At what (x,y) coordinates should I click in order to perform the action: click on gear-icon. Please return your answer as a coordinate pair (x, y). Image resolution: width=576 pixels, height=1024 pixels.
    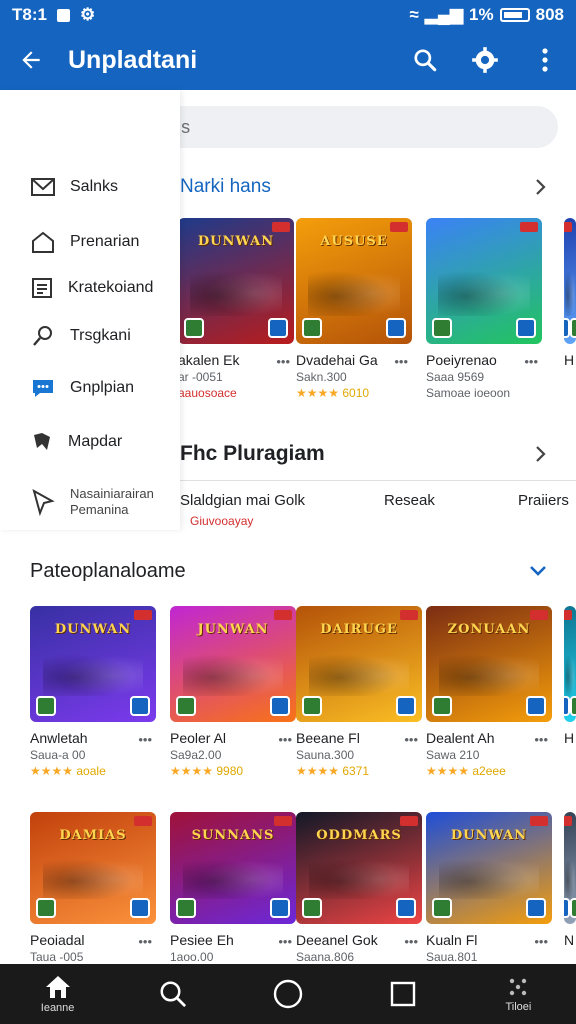
    Looking at the image, I should click on (485, 60).